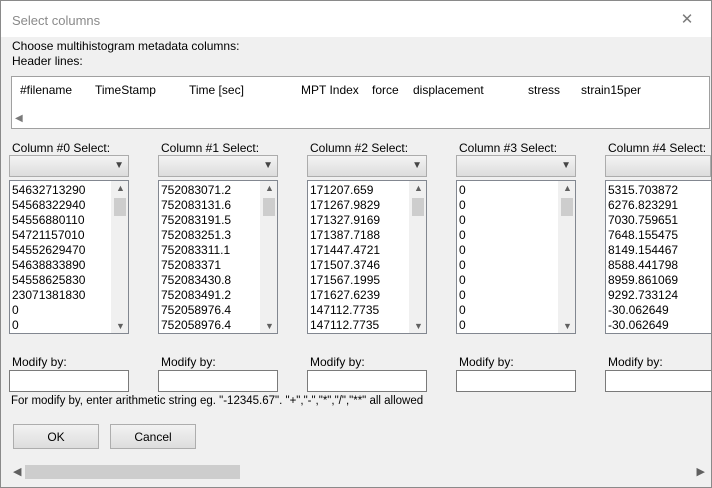 The image size is (712, 488). What do you see at coordinates (48, 205) in the screenshot?
I see `list-item: 54568322940` at bounding box center [48, 205].